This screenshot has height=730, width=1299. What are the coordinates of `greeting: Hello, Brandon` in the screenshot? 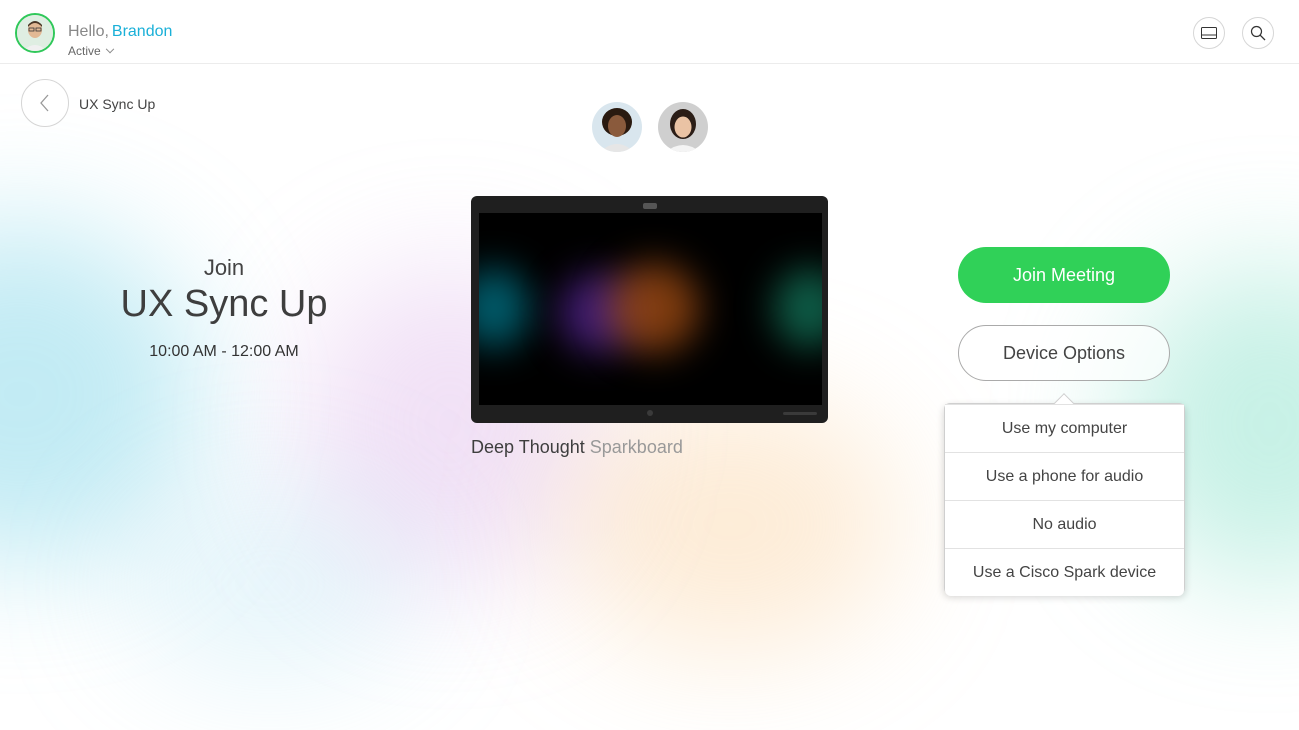 It's located at (120, 32).